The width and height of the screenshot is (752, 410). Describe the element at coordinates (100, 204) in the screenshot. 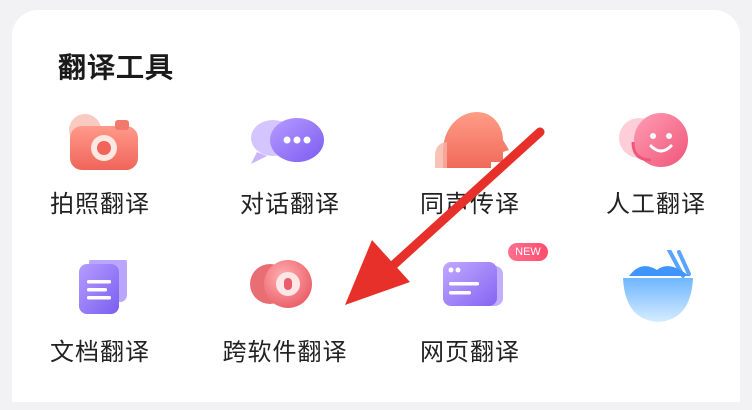

I see `tool-label: 拍照翻译` at that location.